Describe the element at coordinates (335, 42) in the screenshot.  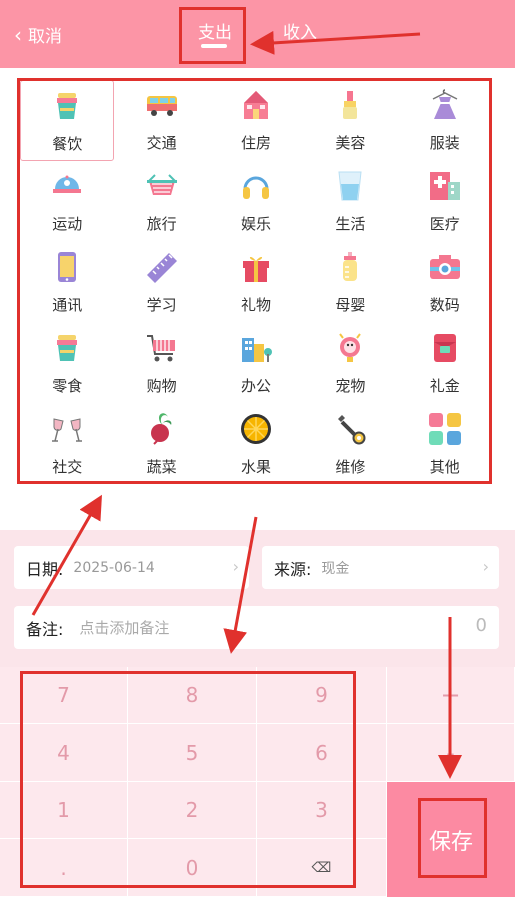
I see `arrow-to-tab` at that location.